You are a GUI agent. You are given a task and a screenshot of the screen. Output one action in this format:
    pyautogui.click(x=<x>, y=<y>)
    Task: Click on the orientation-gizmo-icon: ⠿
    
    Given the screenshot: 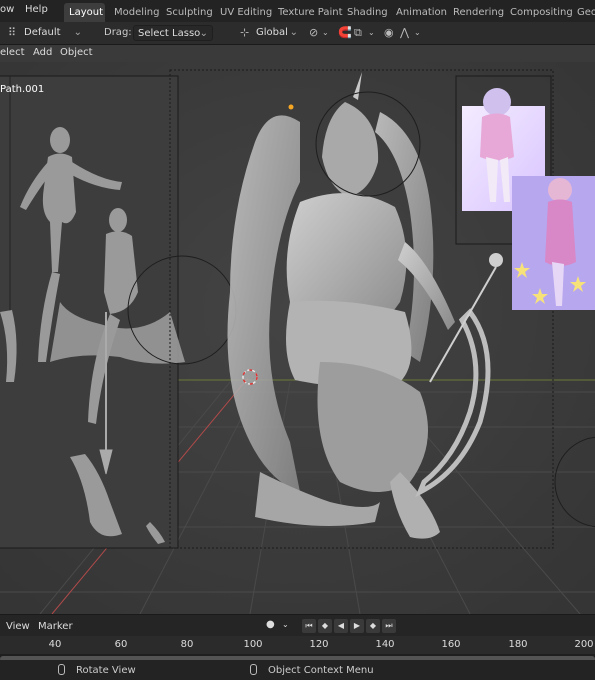 What is the action you would take?
    pyautogui.click(x=12, y=32)
    